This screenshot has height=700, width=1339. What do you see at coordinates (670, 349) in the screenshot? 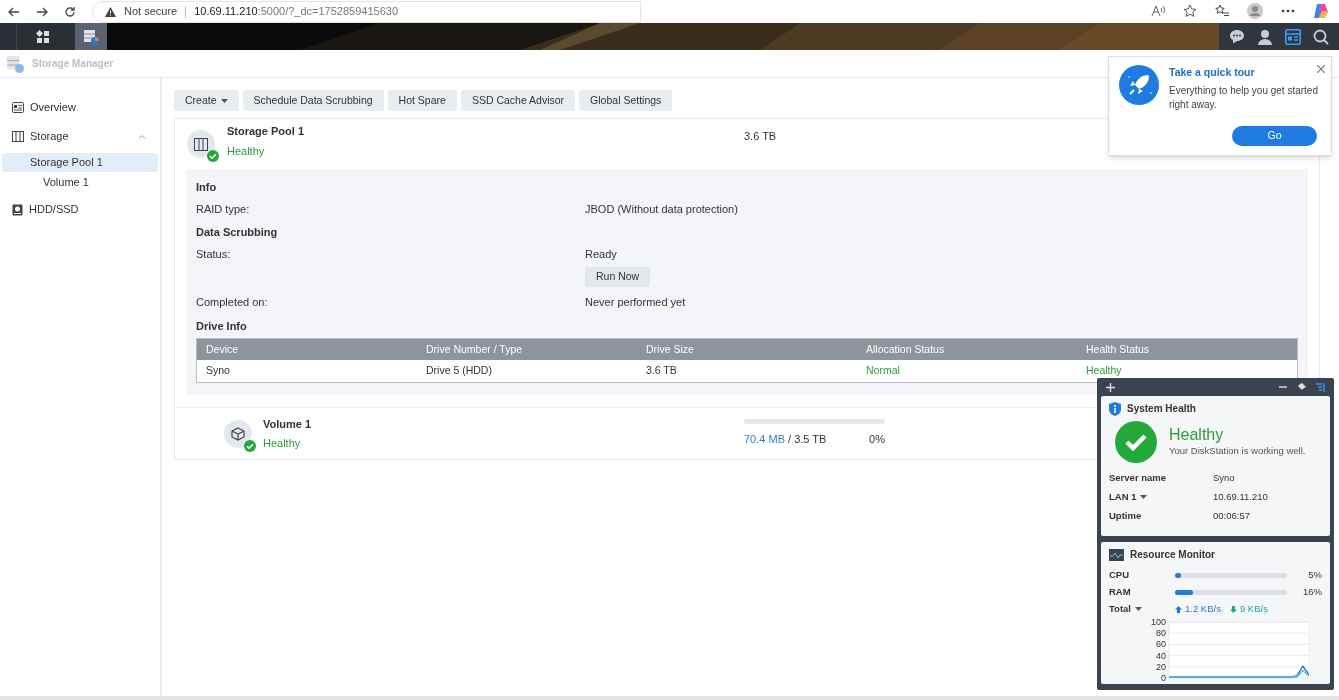
I see `column-header: Drive Size` at bounding box center [670, 349].